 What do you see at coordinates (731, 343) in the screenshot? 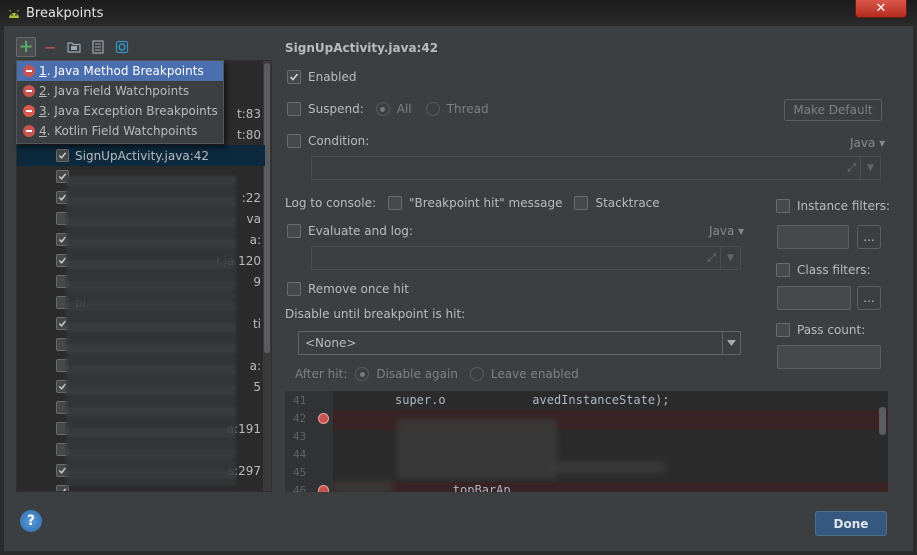
I see `chevron-down-icon` at bounding box center [731, 343].